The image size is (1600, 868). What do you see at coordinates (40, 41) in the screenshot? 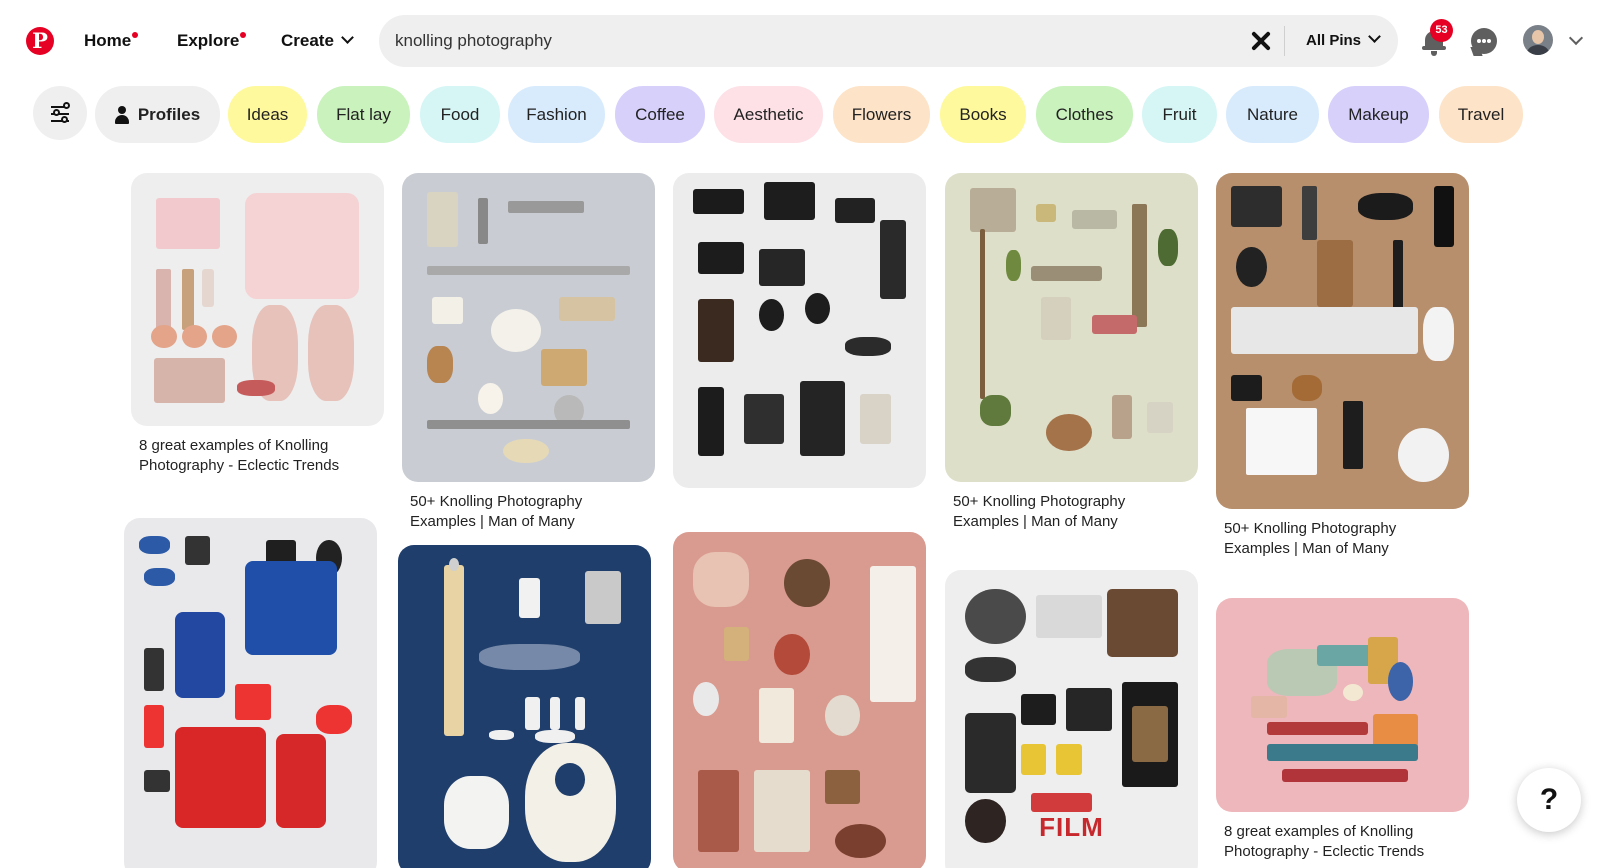
I see `pinterest-logo-icon: P` at bounding box center [40, 41].